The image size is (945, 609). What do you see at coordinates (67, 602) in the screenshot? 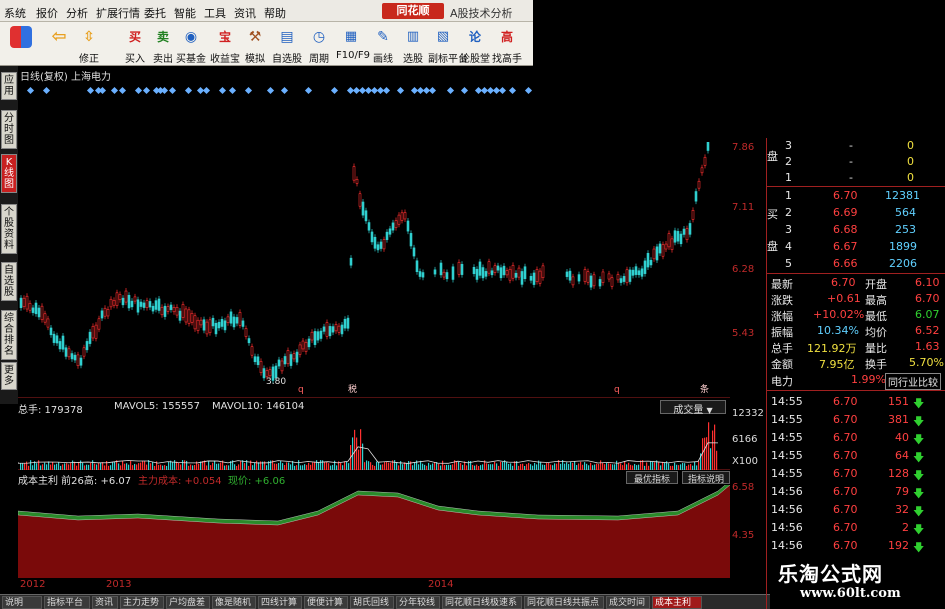
I see `bottom-tab: 指标平台` at bounding box center [67, 602].